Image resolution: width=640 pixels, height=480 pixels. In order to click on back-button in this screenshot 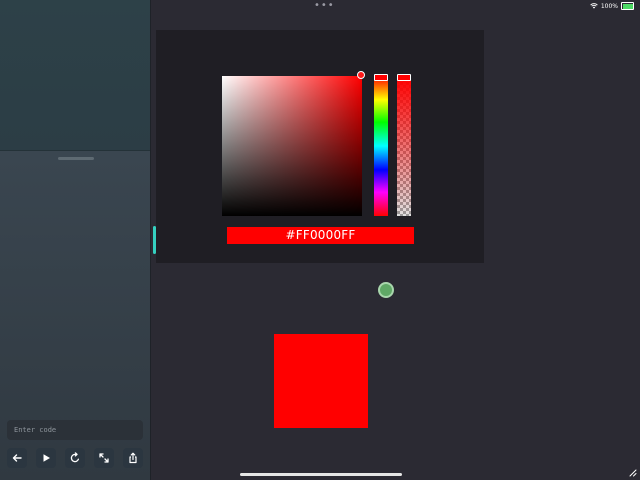, I will do `click(17, 458)`.